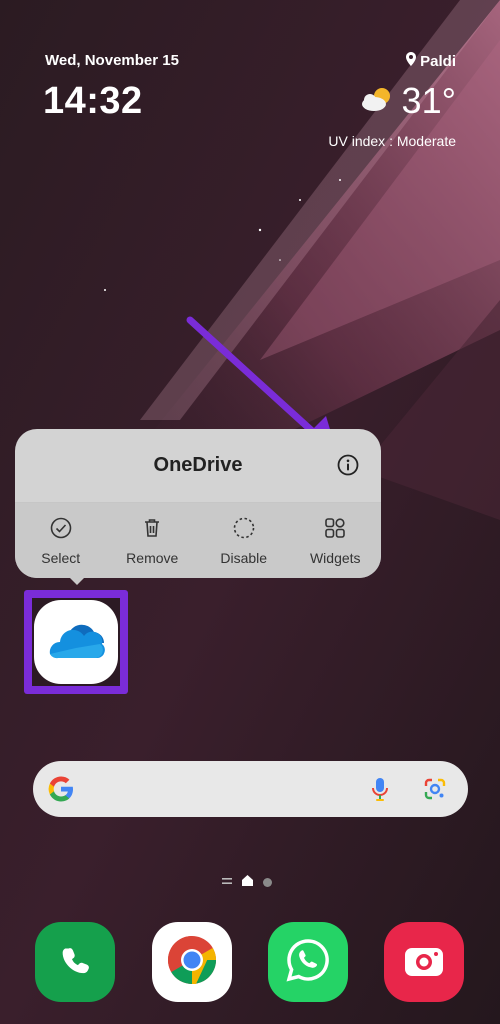 Image resolution: width=500 pixels, height=1024 pixels. I want to click on google-logo-icon, so click(61, 791).